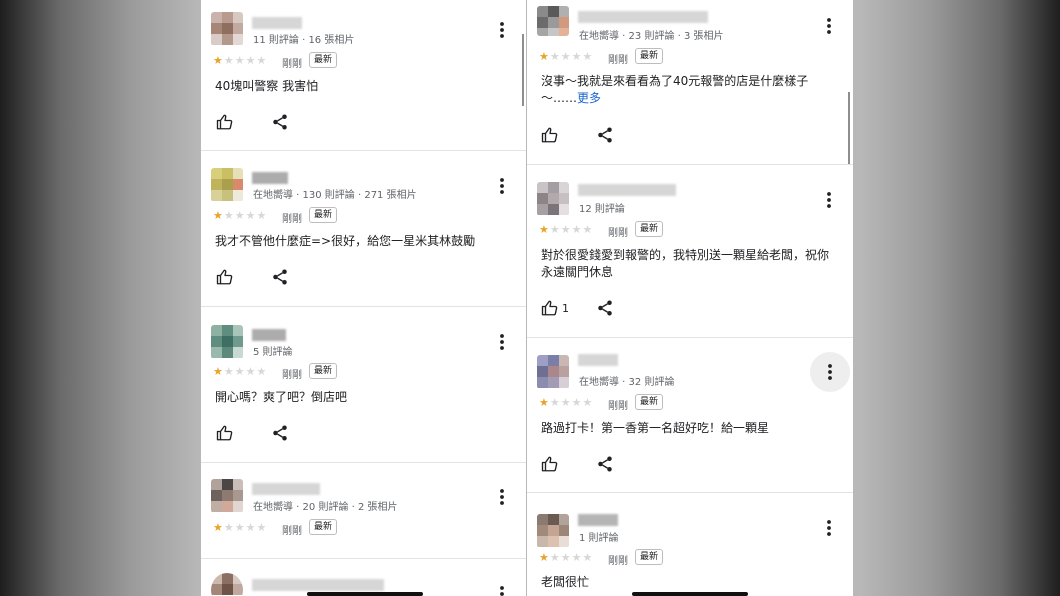 The width and height of the screenshot is (1060, 596). Describe the element at coordinates (602, 209) in the screenshot. I see `reviewer-meta: 12 則評論` at that location.